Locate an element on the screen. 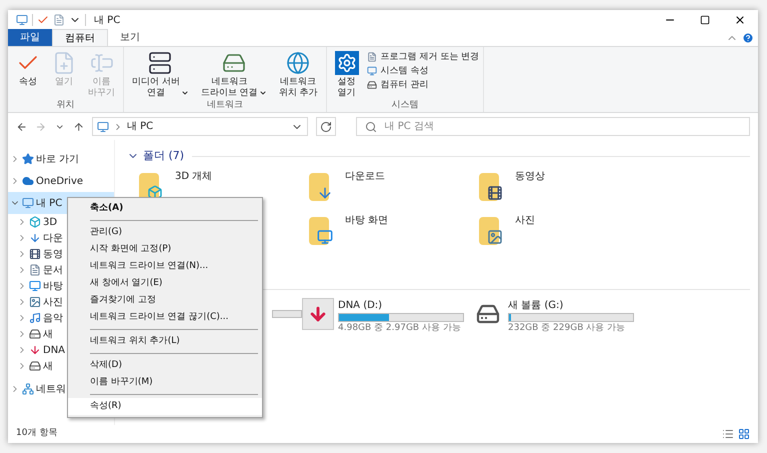 The image size is (767, 453). drive-name: 새 볼륨 (G:) is located at coordinates (571, 305).